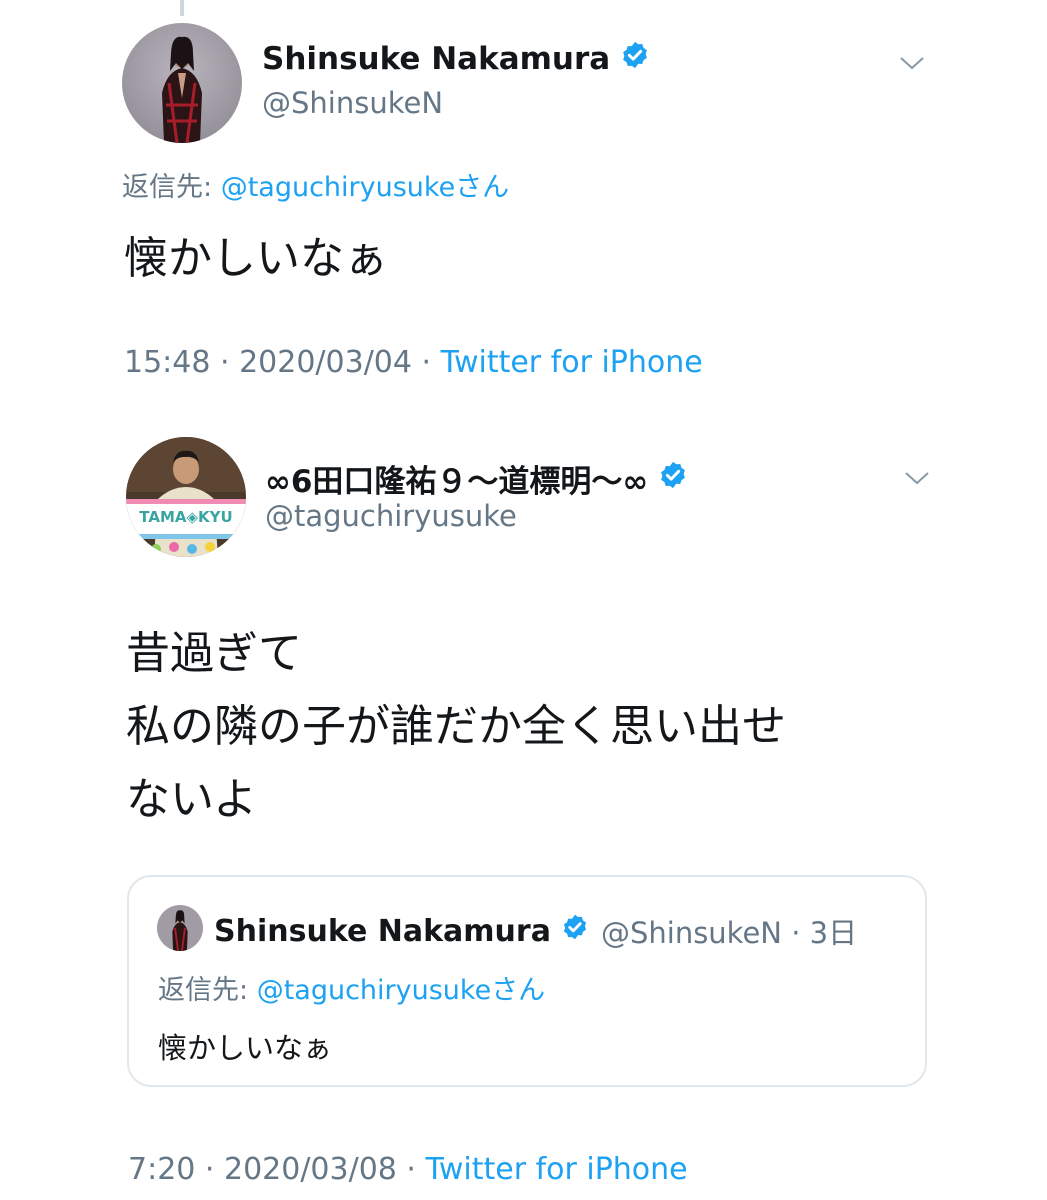  I want to click on display-name: ∞6田口隆祐９〜道標明〜∞, so click(476, 478).